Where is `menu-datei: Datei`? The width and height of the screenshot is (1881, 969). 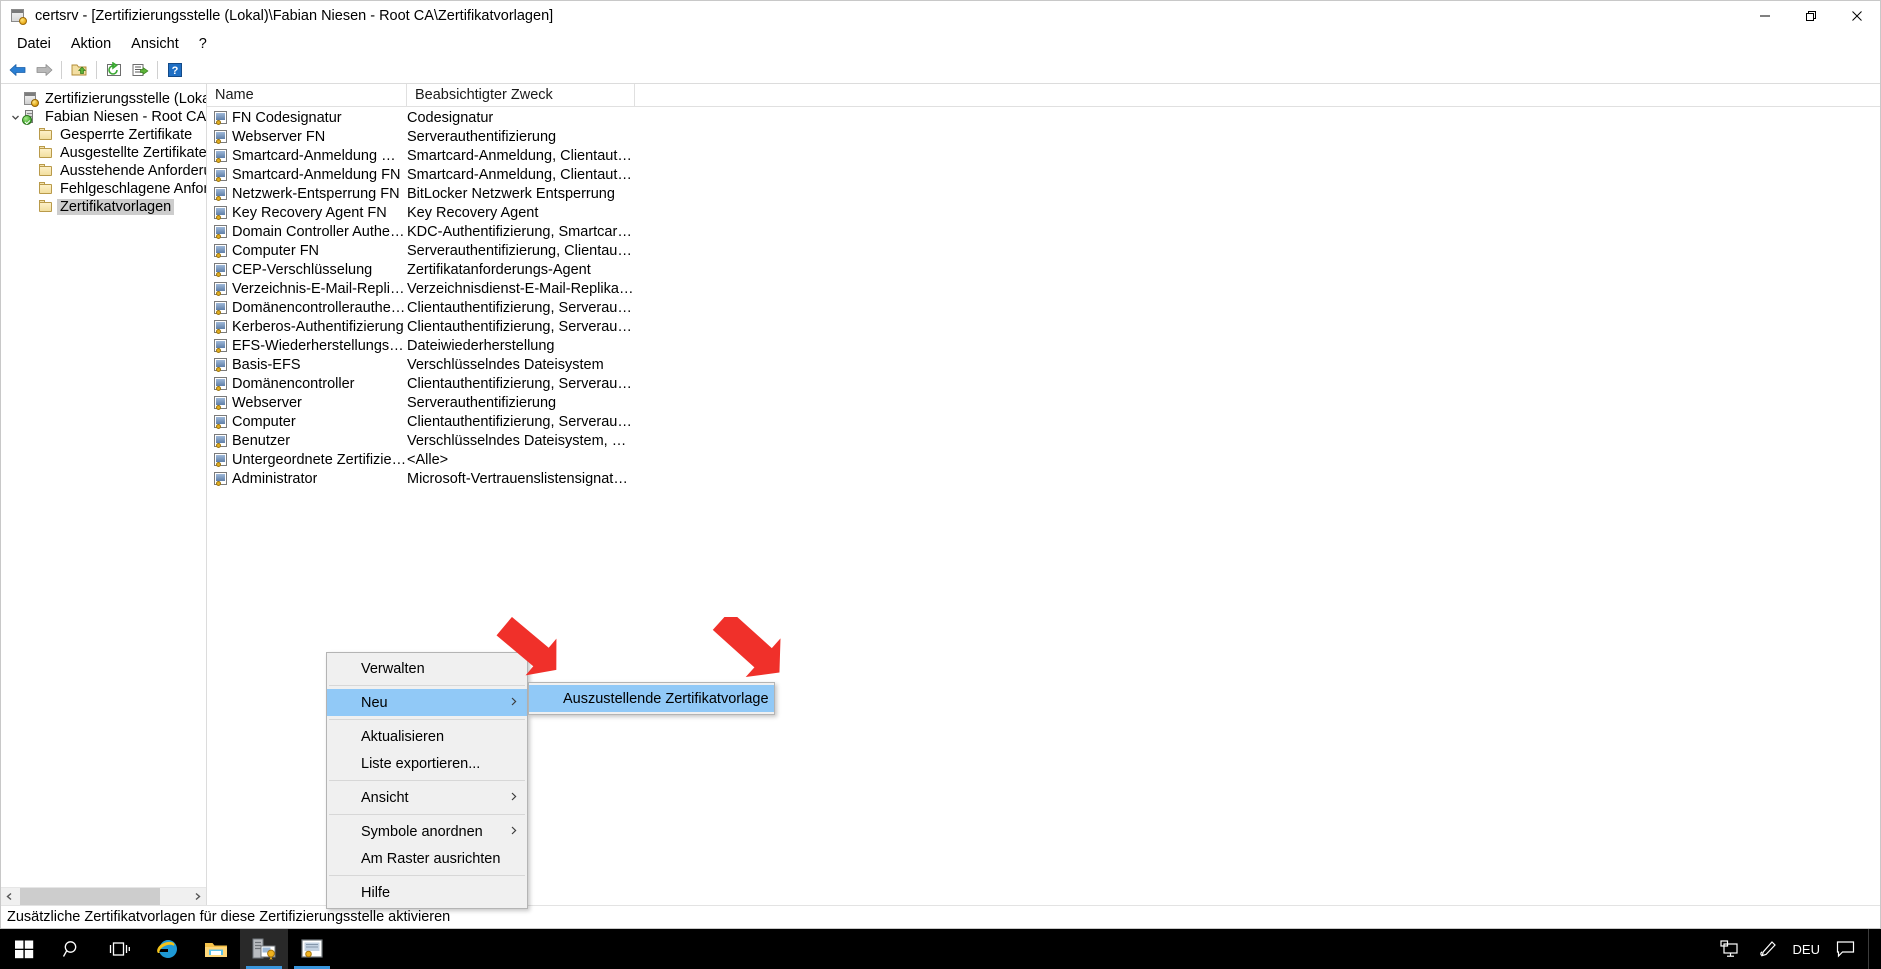 menu-datei: Datei is located at coordinates (34, 44).